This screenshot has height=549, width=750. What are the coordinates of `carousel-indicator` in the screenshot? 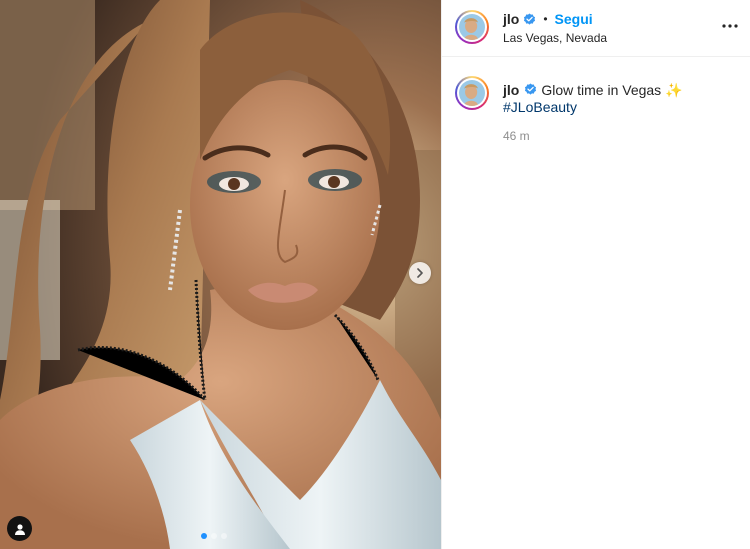 It's located at (214, 536).